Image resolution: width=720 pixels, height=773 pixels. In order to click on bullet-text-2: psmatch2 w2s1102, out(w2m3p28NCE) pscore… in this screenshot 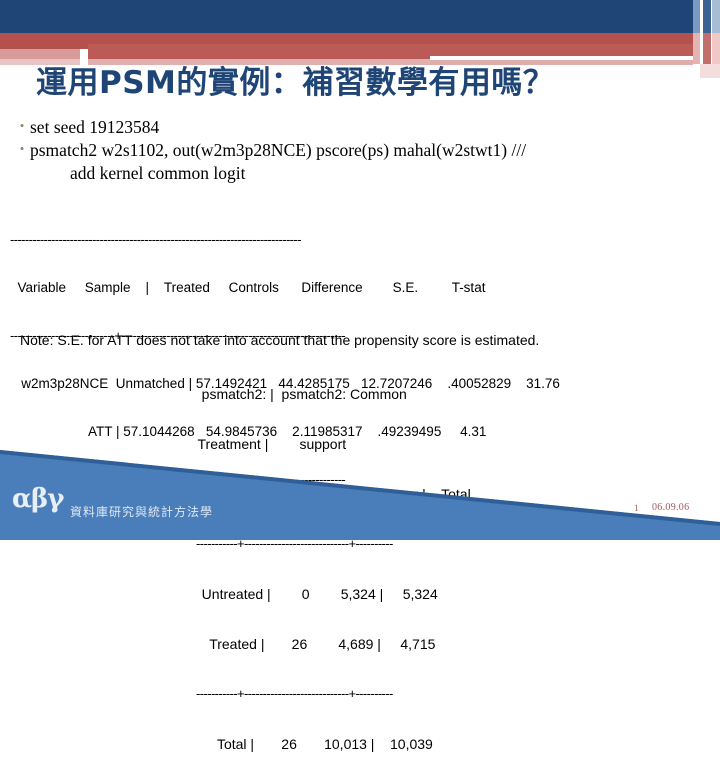, I will do `click(278, 150)`.